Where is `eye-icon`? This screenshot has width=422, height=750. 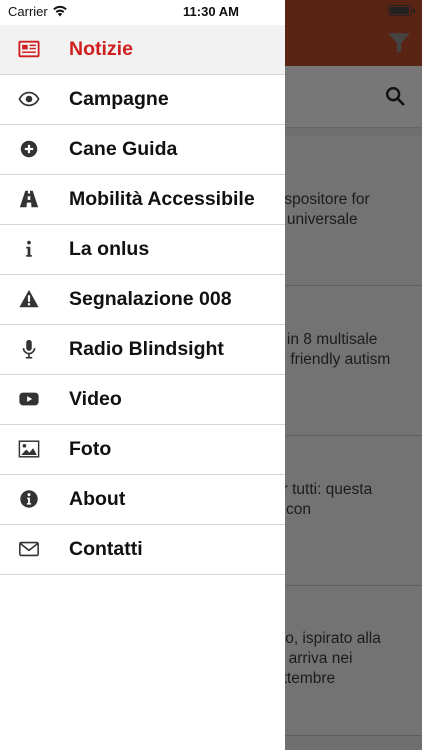
eye-icon is located at coordinates (29, 99).